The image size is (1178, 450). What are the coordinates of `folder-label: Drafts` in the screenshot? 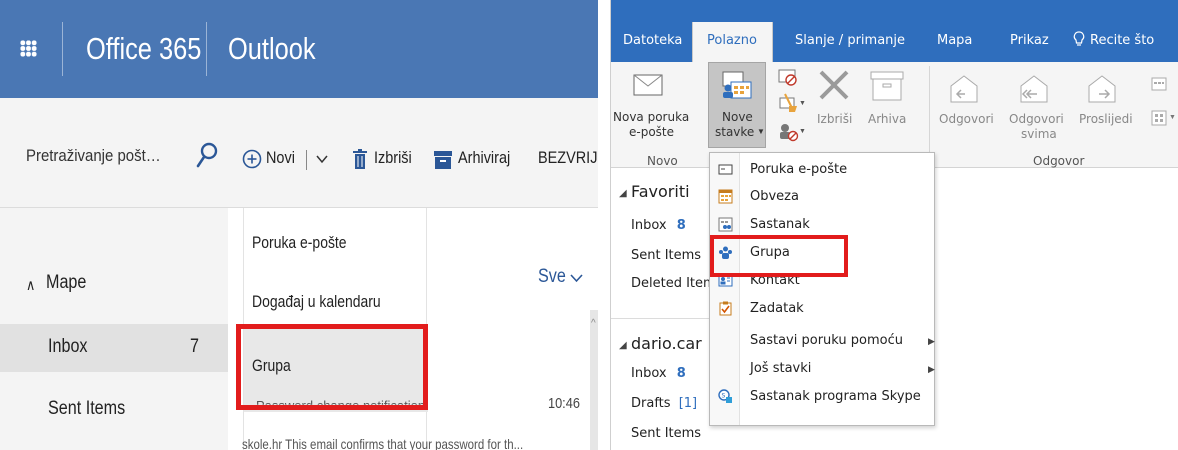 It's located at (651, 403).